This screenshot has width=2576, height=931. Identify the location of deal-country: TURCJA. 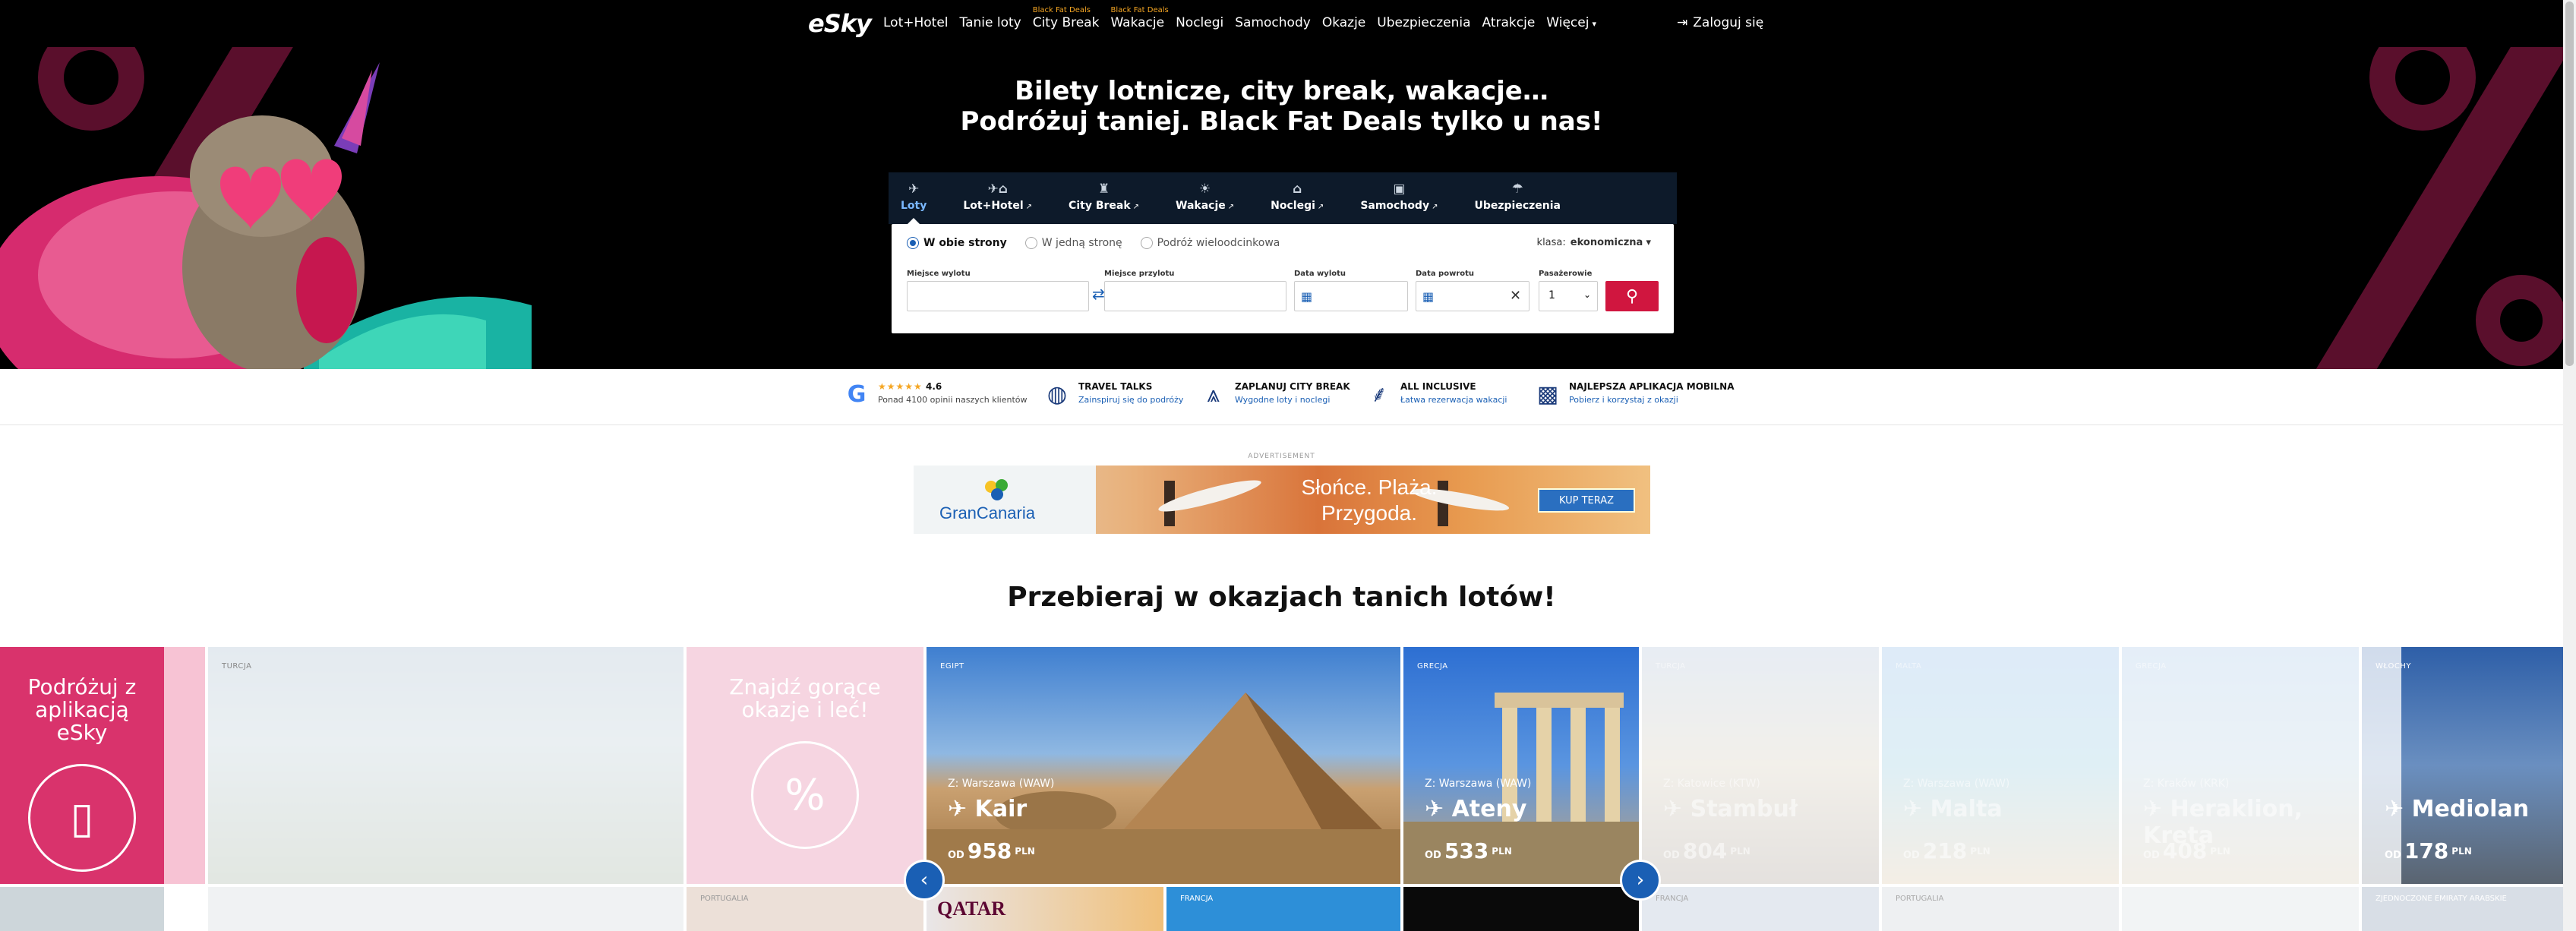
(237, 666).